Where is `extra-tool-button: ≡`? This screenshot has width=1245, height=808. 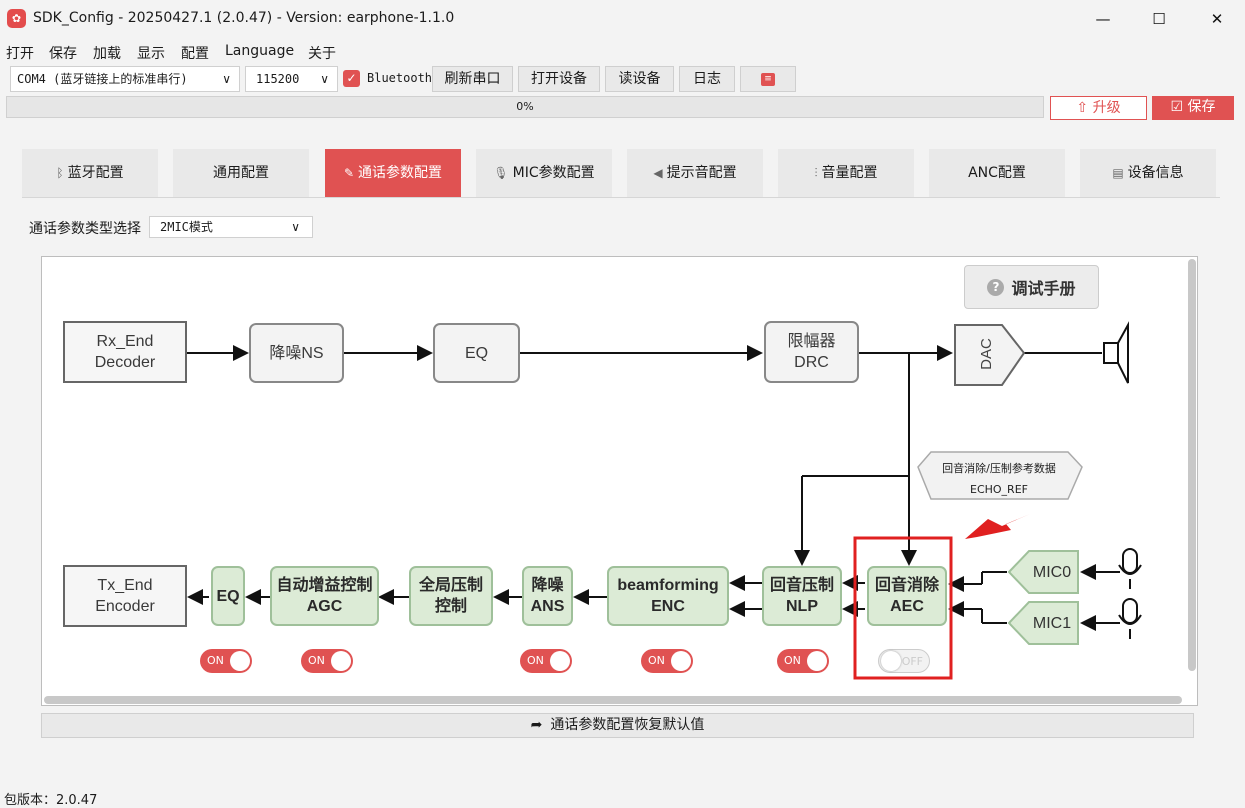
extra-tool-button: ≡ is located at coordinates (768, 79).